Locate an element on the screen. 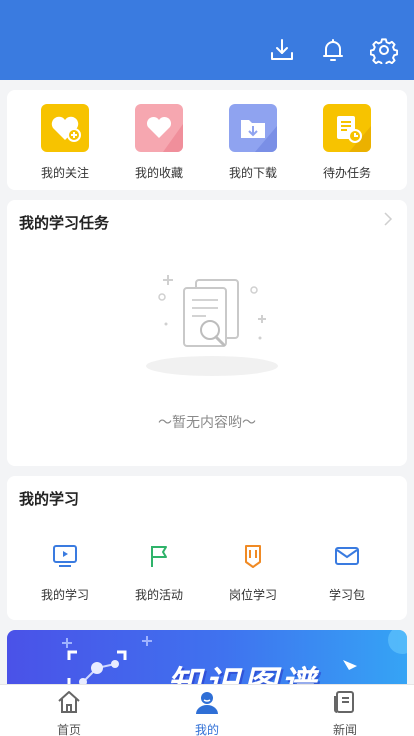 This screenshot has height=736, width=414. quick-action-label: 待办任务 is located at coordinates (346, 173).